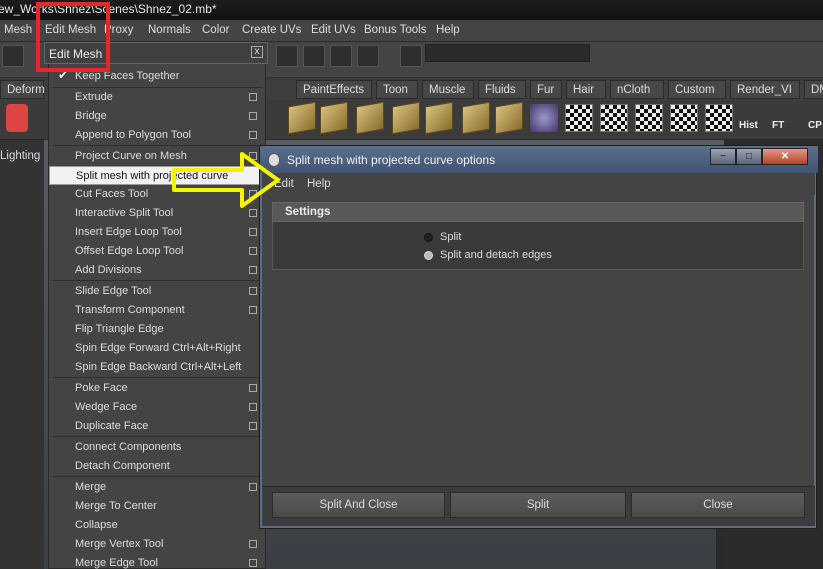 This screenshot has height=569, width=823. What do you see at coordinates (428, 255) in the screenshot?
I see `radio-split-and-detach` at bounding box center [428, 255].